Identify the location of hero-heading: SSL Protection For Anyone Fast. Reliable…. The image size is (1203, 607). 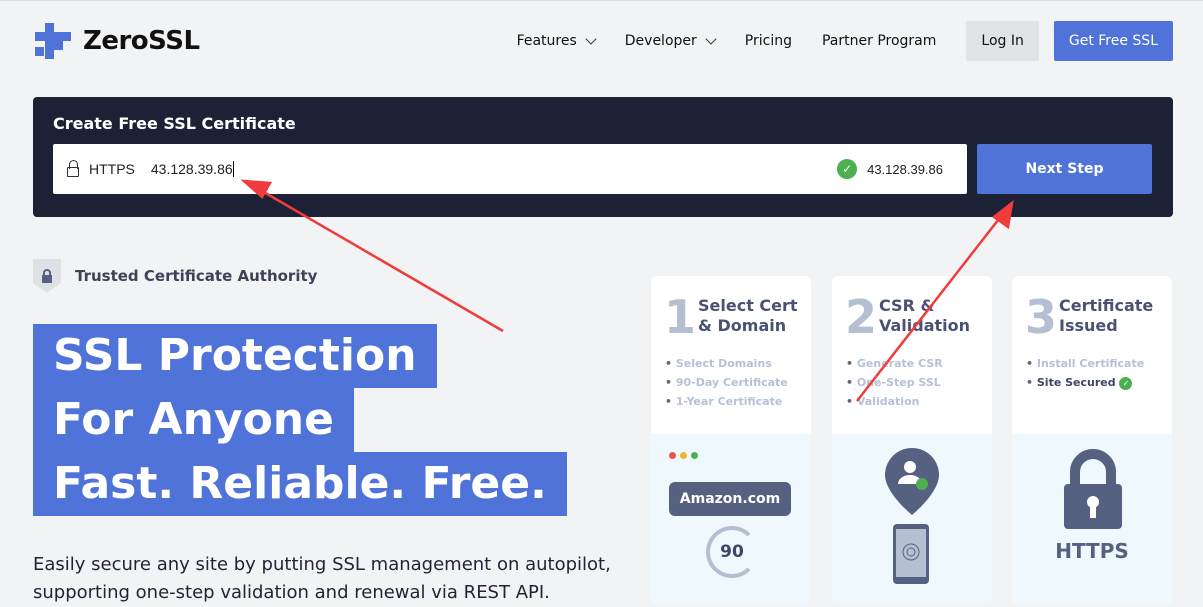
(300, 420).